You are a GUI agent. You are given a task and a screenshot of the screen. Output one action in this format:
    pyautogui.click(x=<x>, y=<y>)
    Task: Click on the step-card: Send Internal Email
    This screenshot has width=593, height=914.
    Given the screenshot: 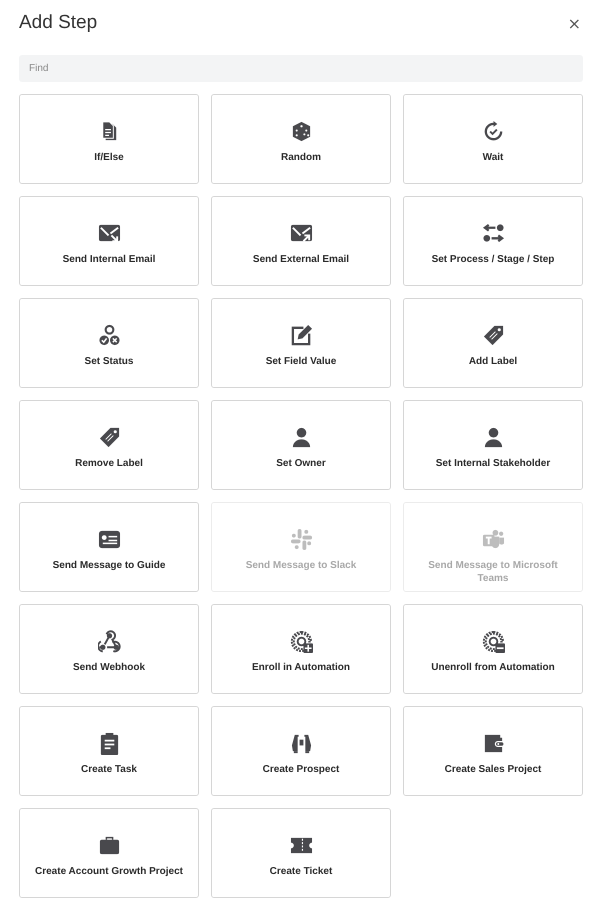 What is the action you would take?
    pyautogui.click(x=109, y=241)
    